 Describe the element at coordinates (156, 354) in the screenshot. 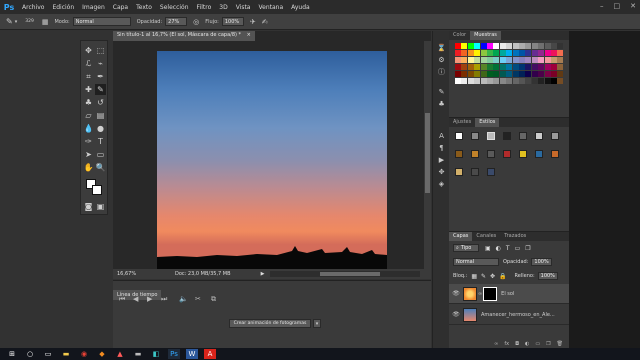

I see `app2-icon: ◧` at that location.